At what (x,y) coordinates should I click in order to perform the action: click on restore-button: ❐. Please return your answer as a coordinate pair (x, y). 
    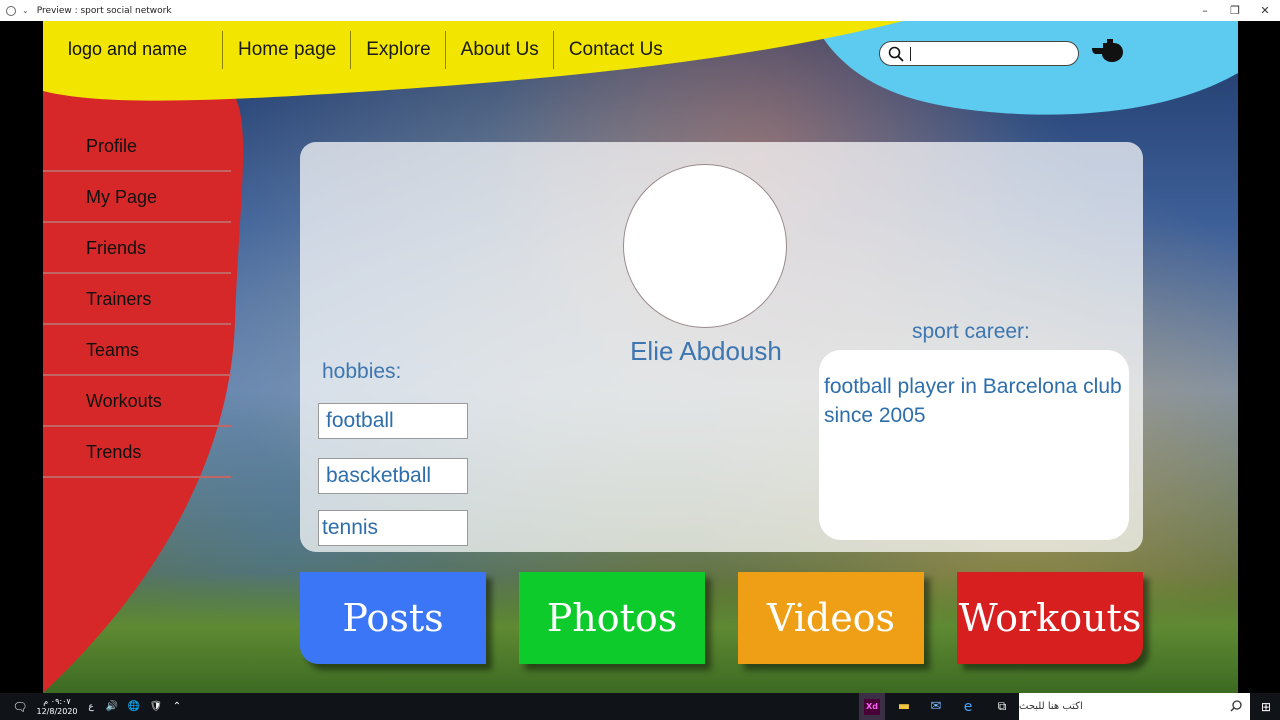
    Looking at the image, I should click on (1235, 10).